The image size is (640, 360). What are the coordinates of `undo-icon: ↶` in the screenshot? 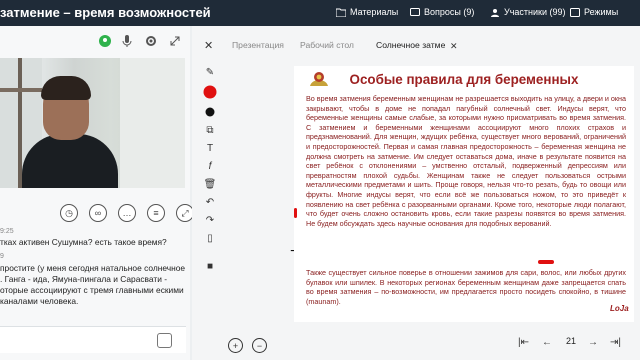 It's located at (210, 202).